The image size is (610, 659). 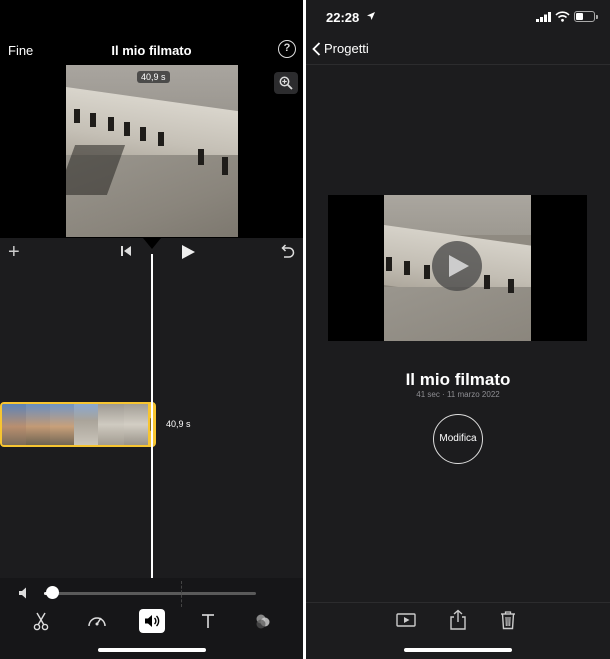 What do you see at coordinates (543, 17) in the screenshot?
I see `signal-icon` at bounding box center [543, 17].